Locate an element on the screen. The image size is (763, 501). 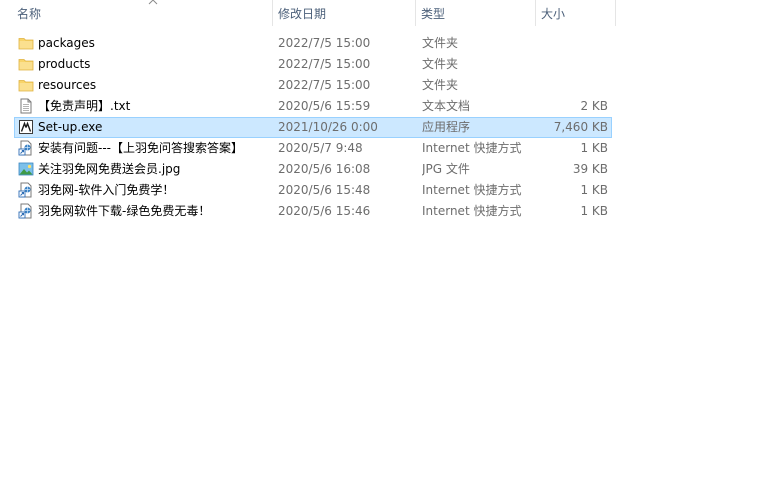
adobe-installer-icon is located at coordinates (26, 127).